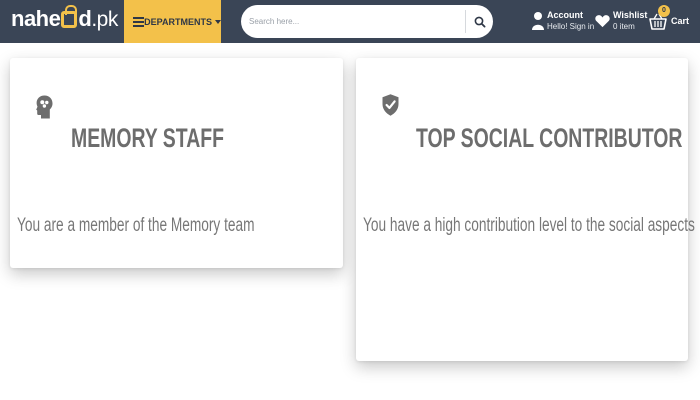  I want to click on wishlist-link: Wishlist 0 item, so click(621, 21).